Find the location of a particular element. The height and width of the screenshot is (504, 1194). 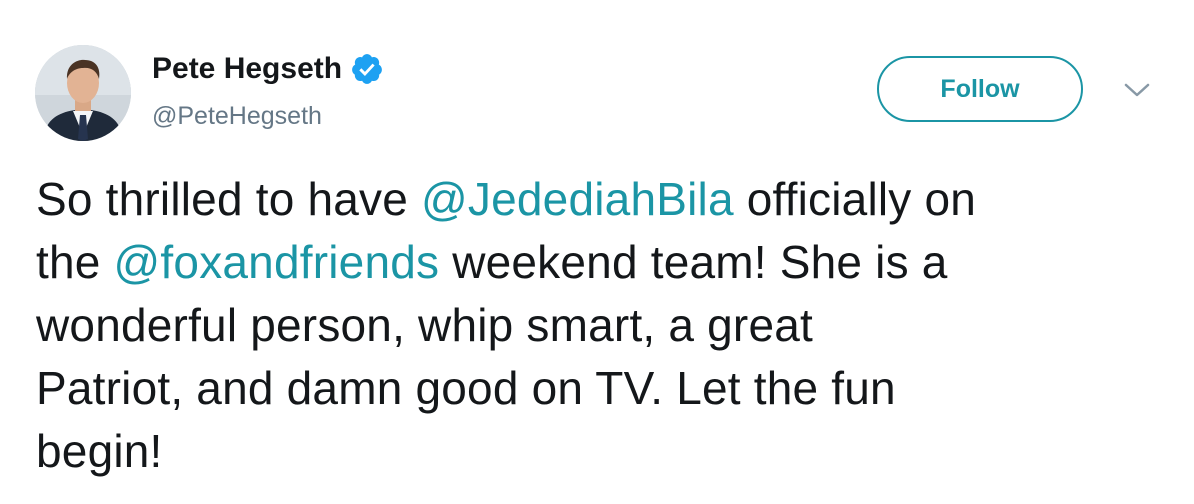

follow-button: Follow is located at coordinates (980, 89).